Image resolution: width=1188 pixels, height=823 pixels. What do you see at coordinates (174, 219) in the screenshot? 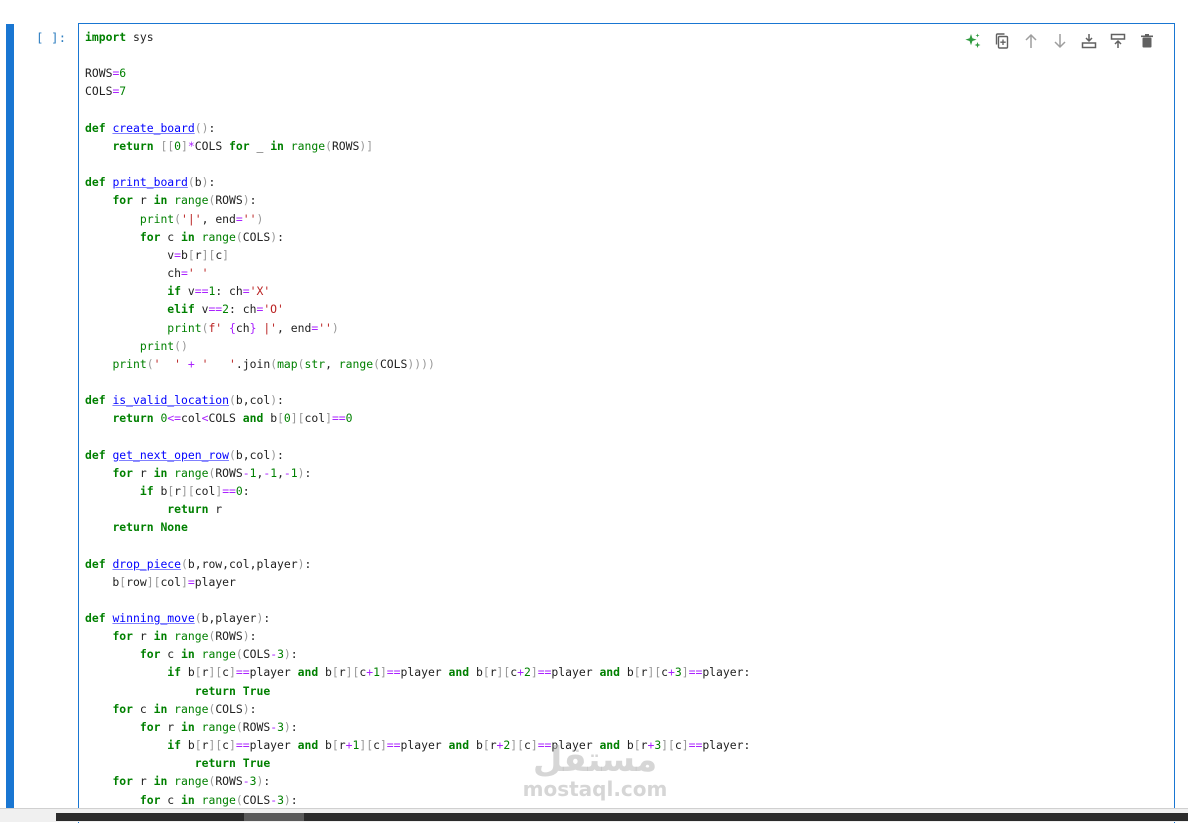
I see `code-line: print('|', end='')` at bounding box center [174, 219].